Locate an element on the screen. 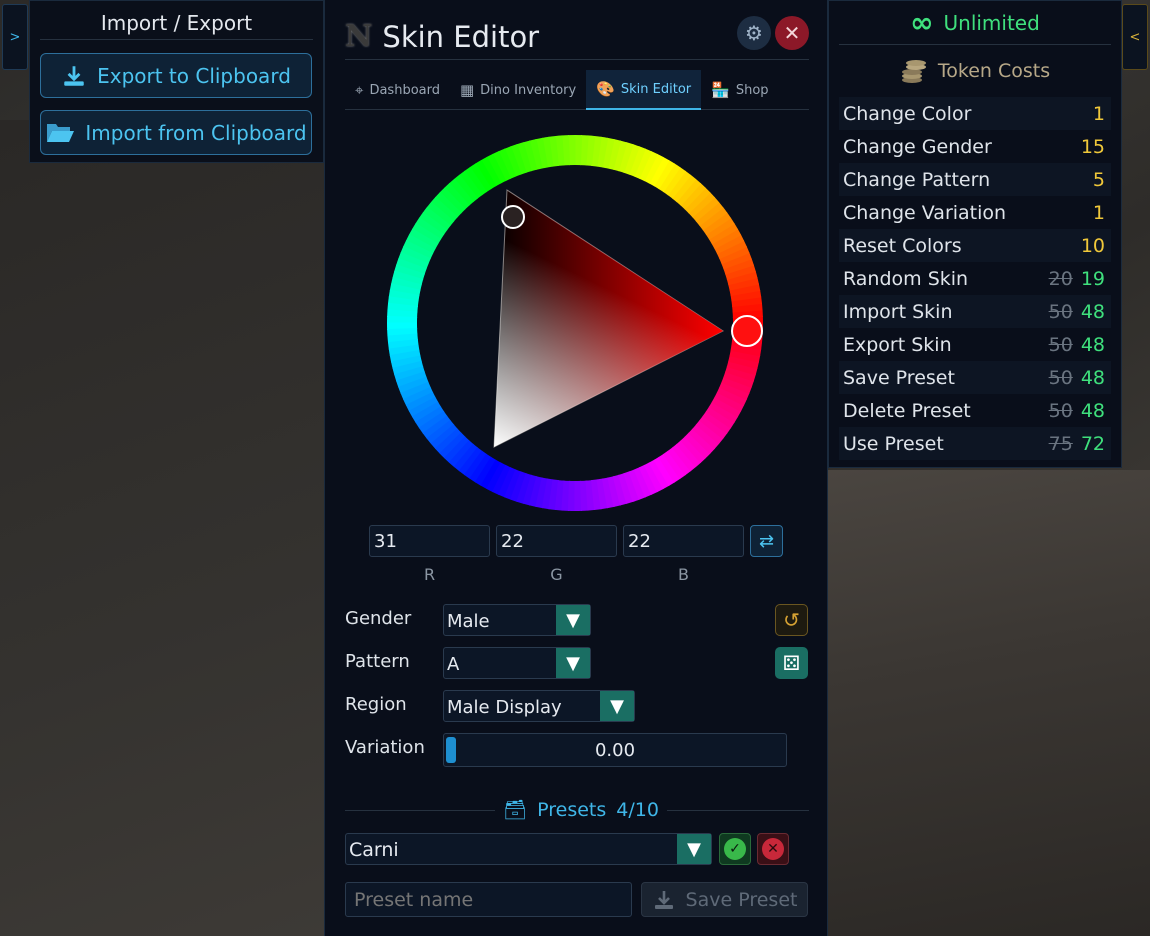 The width and height of the screenshot is (1150, 936). undo-icon: ↺ is located at coordinates (791, 620).